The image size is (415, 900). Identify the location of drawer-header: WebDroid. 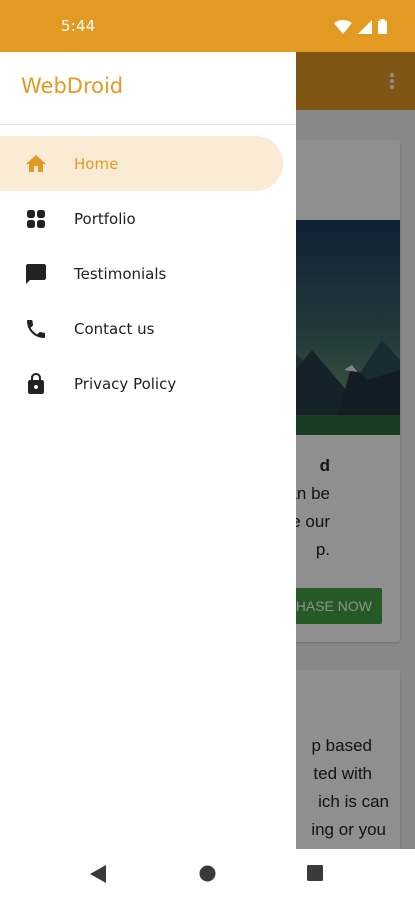
(148, 88).